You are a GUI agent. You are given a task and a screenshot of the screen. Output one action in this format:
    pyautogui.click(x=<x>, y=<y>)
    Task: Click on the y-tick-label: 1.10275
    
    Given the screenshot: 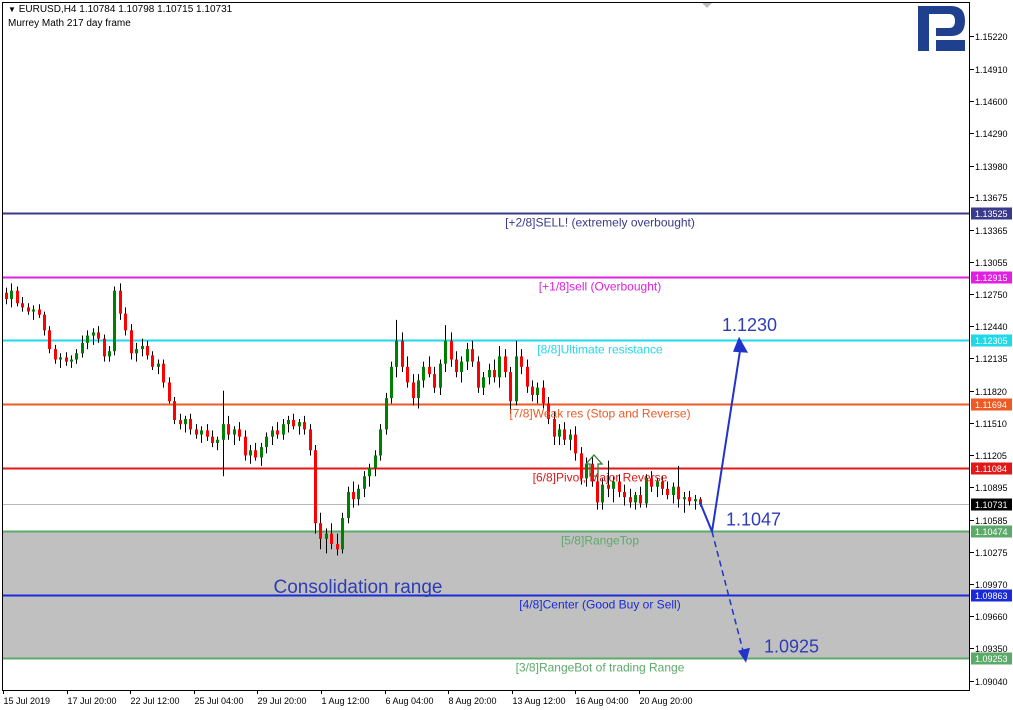 What is the action you would take?
    pyautogui.click(x=991, y=553)
    